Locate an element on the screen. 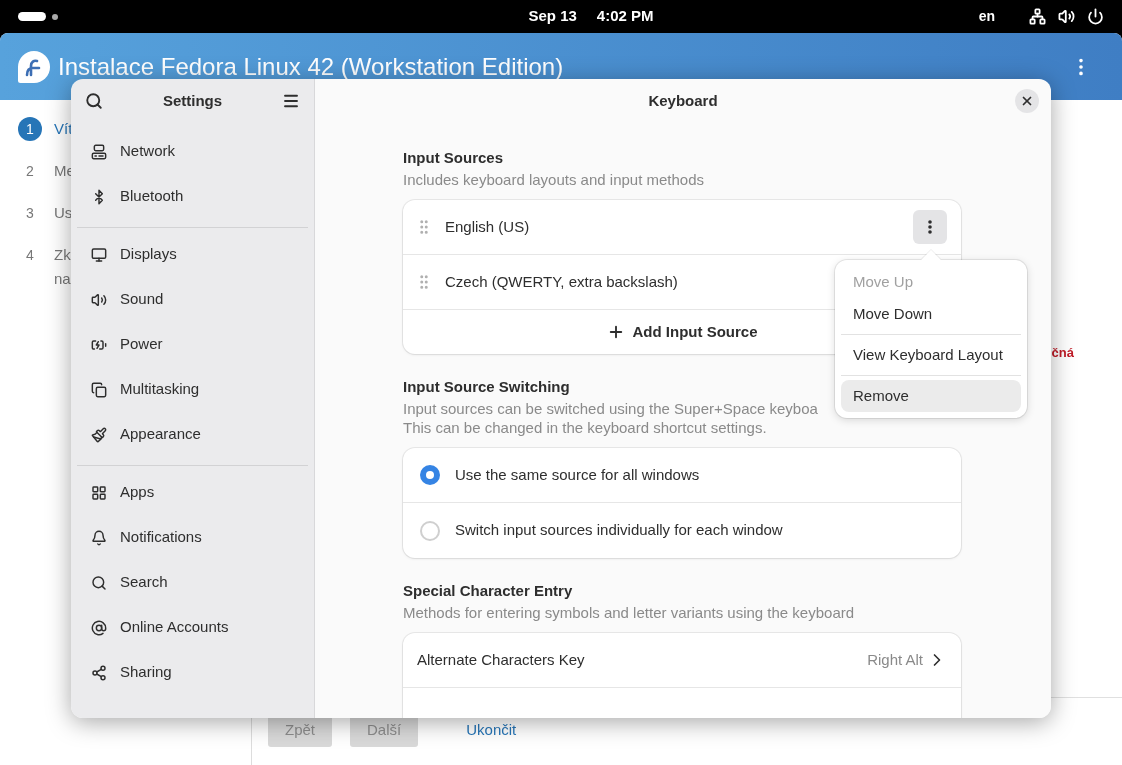 This screenshot has width=1122, height=765. setting-label: Alternate Characters Key is located at coordinates (501, 660).